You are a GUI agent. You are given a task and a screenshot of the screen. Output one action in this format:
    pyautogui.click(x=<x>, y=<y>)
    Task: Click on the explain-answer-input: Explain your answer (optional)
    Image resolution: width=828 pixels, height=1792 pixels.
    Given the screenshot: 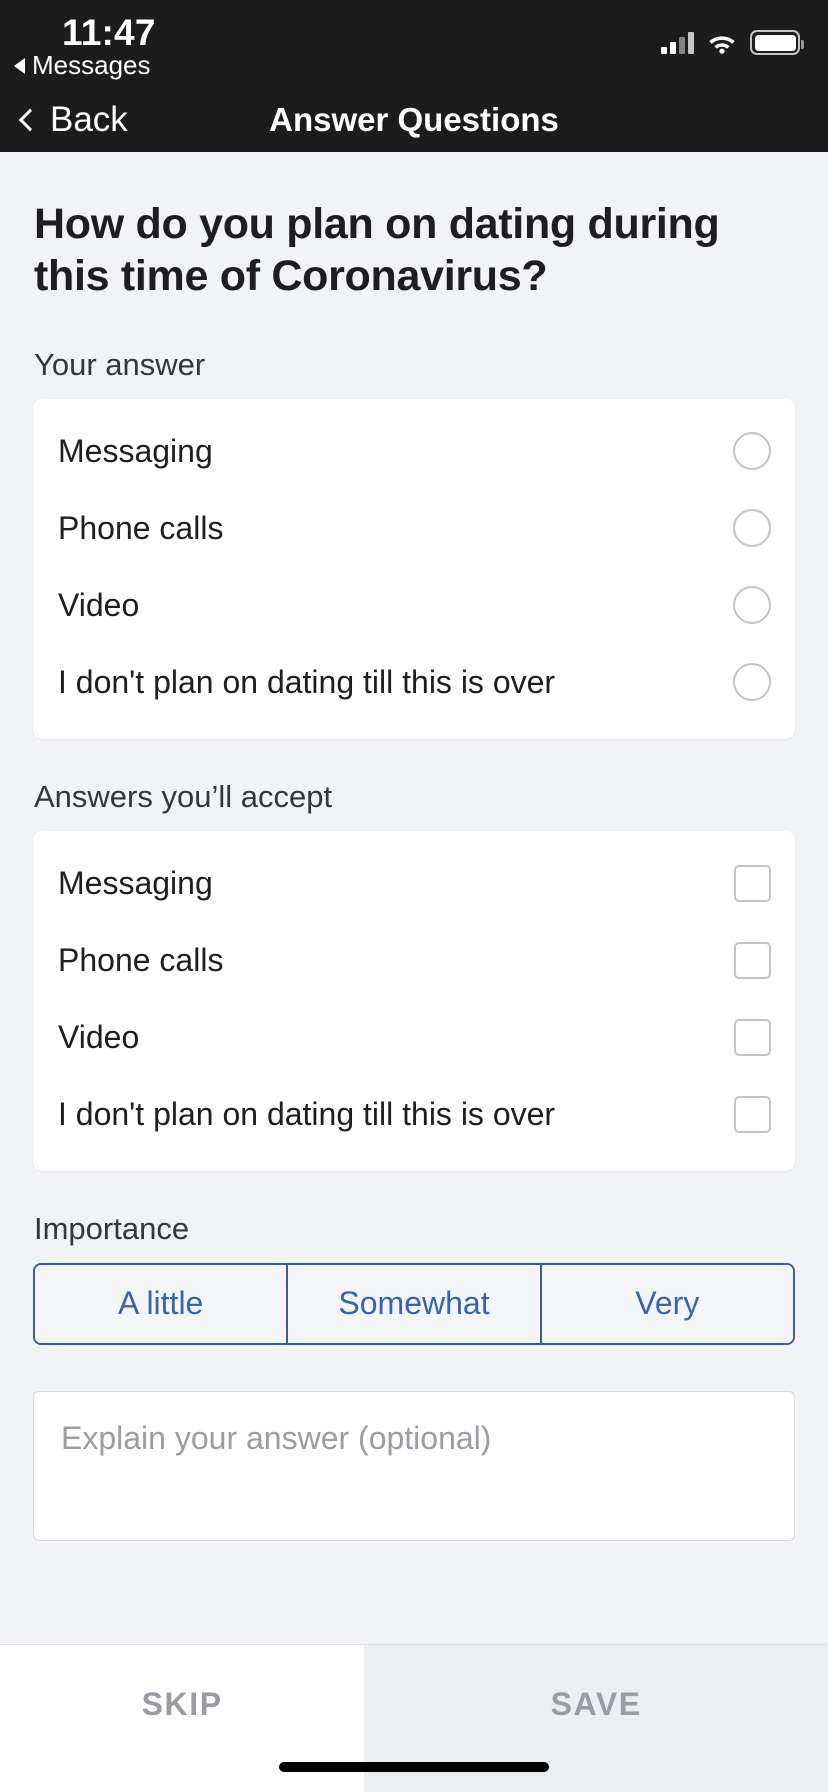 What is the action you would take?
    pyautogui.click(x=414, y=1465)
    